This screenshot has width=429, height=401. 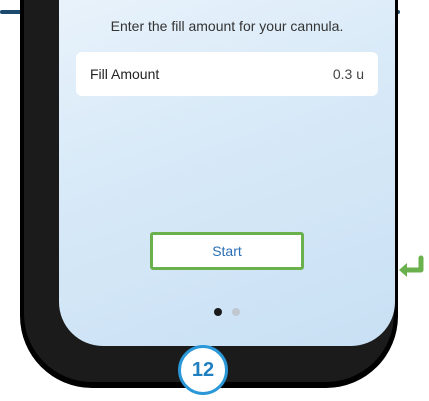 I want to click on step-number-badge: 12, so click(x=203, y=370).